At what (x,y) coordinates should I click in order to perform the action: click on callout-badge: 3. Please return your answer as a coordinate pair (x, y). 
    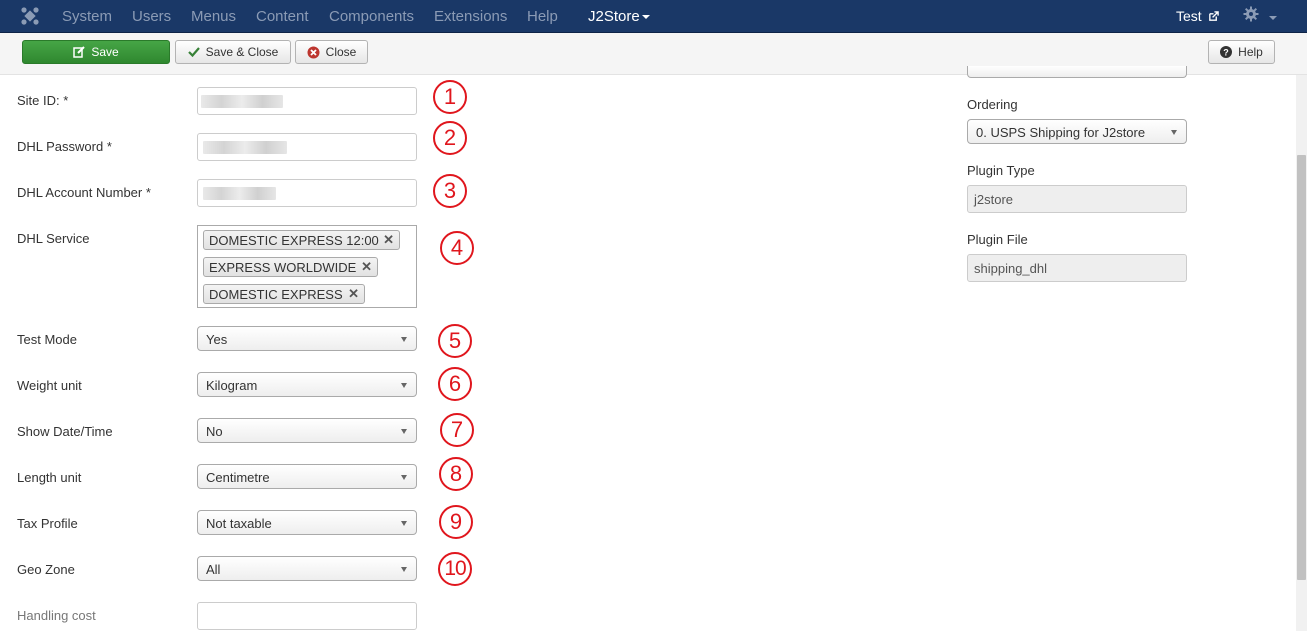
    Looking at the image, I should click on (450, 191).